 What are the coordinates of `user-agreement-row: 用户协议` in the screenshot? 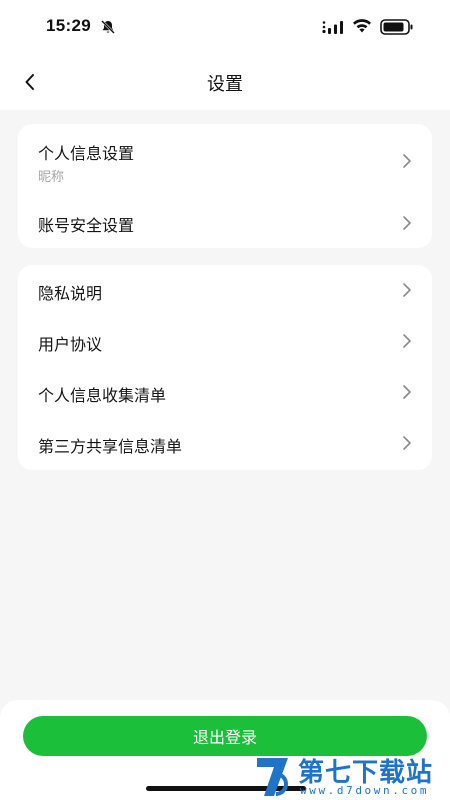 It's located at (225, 341).